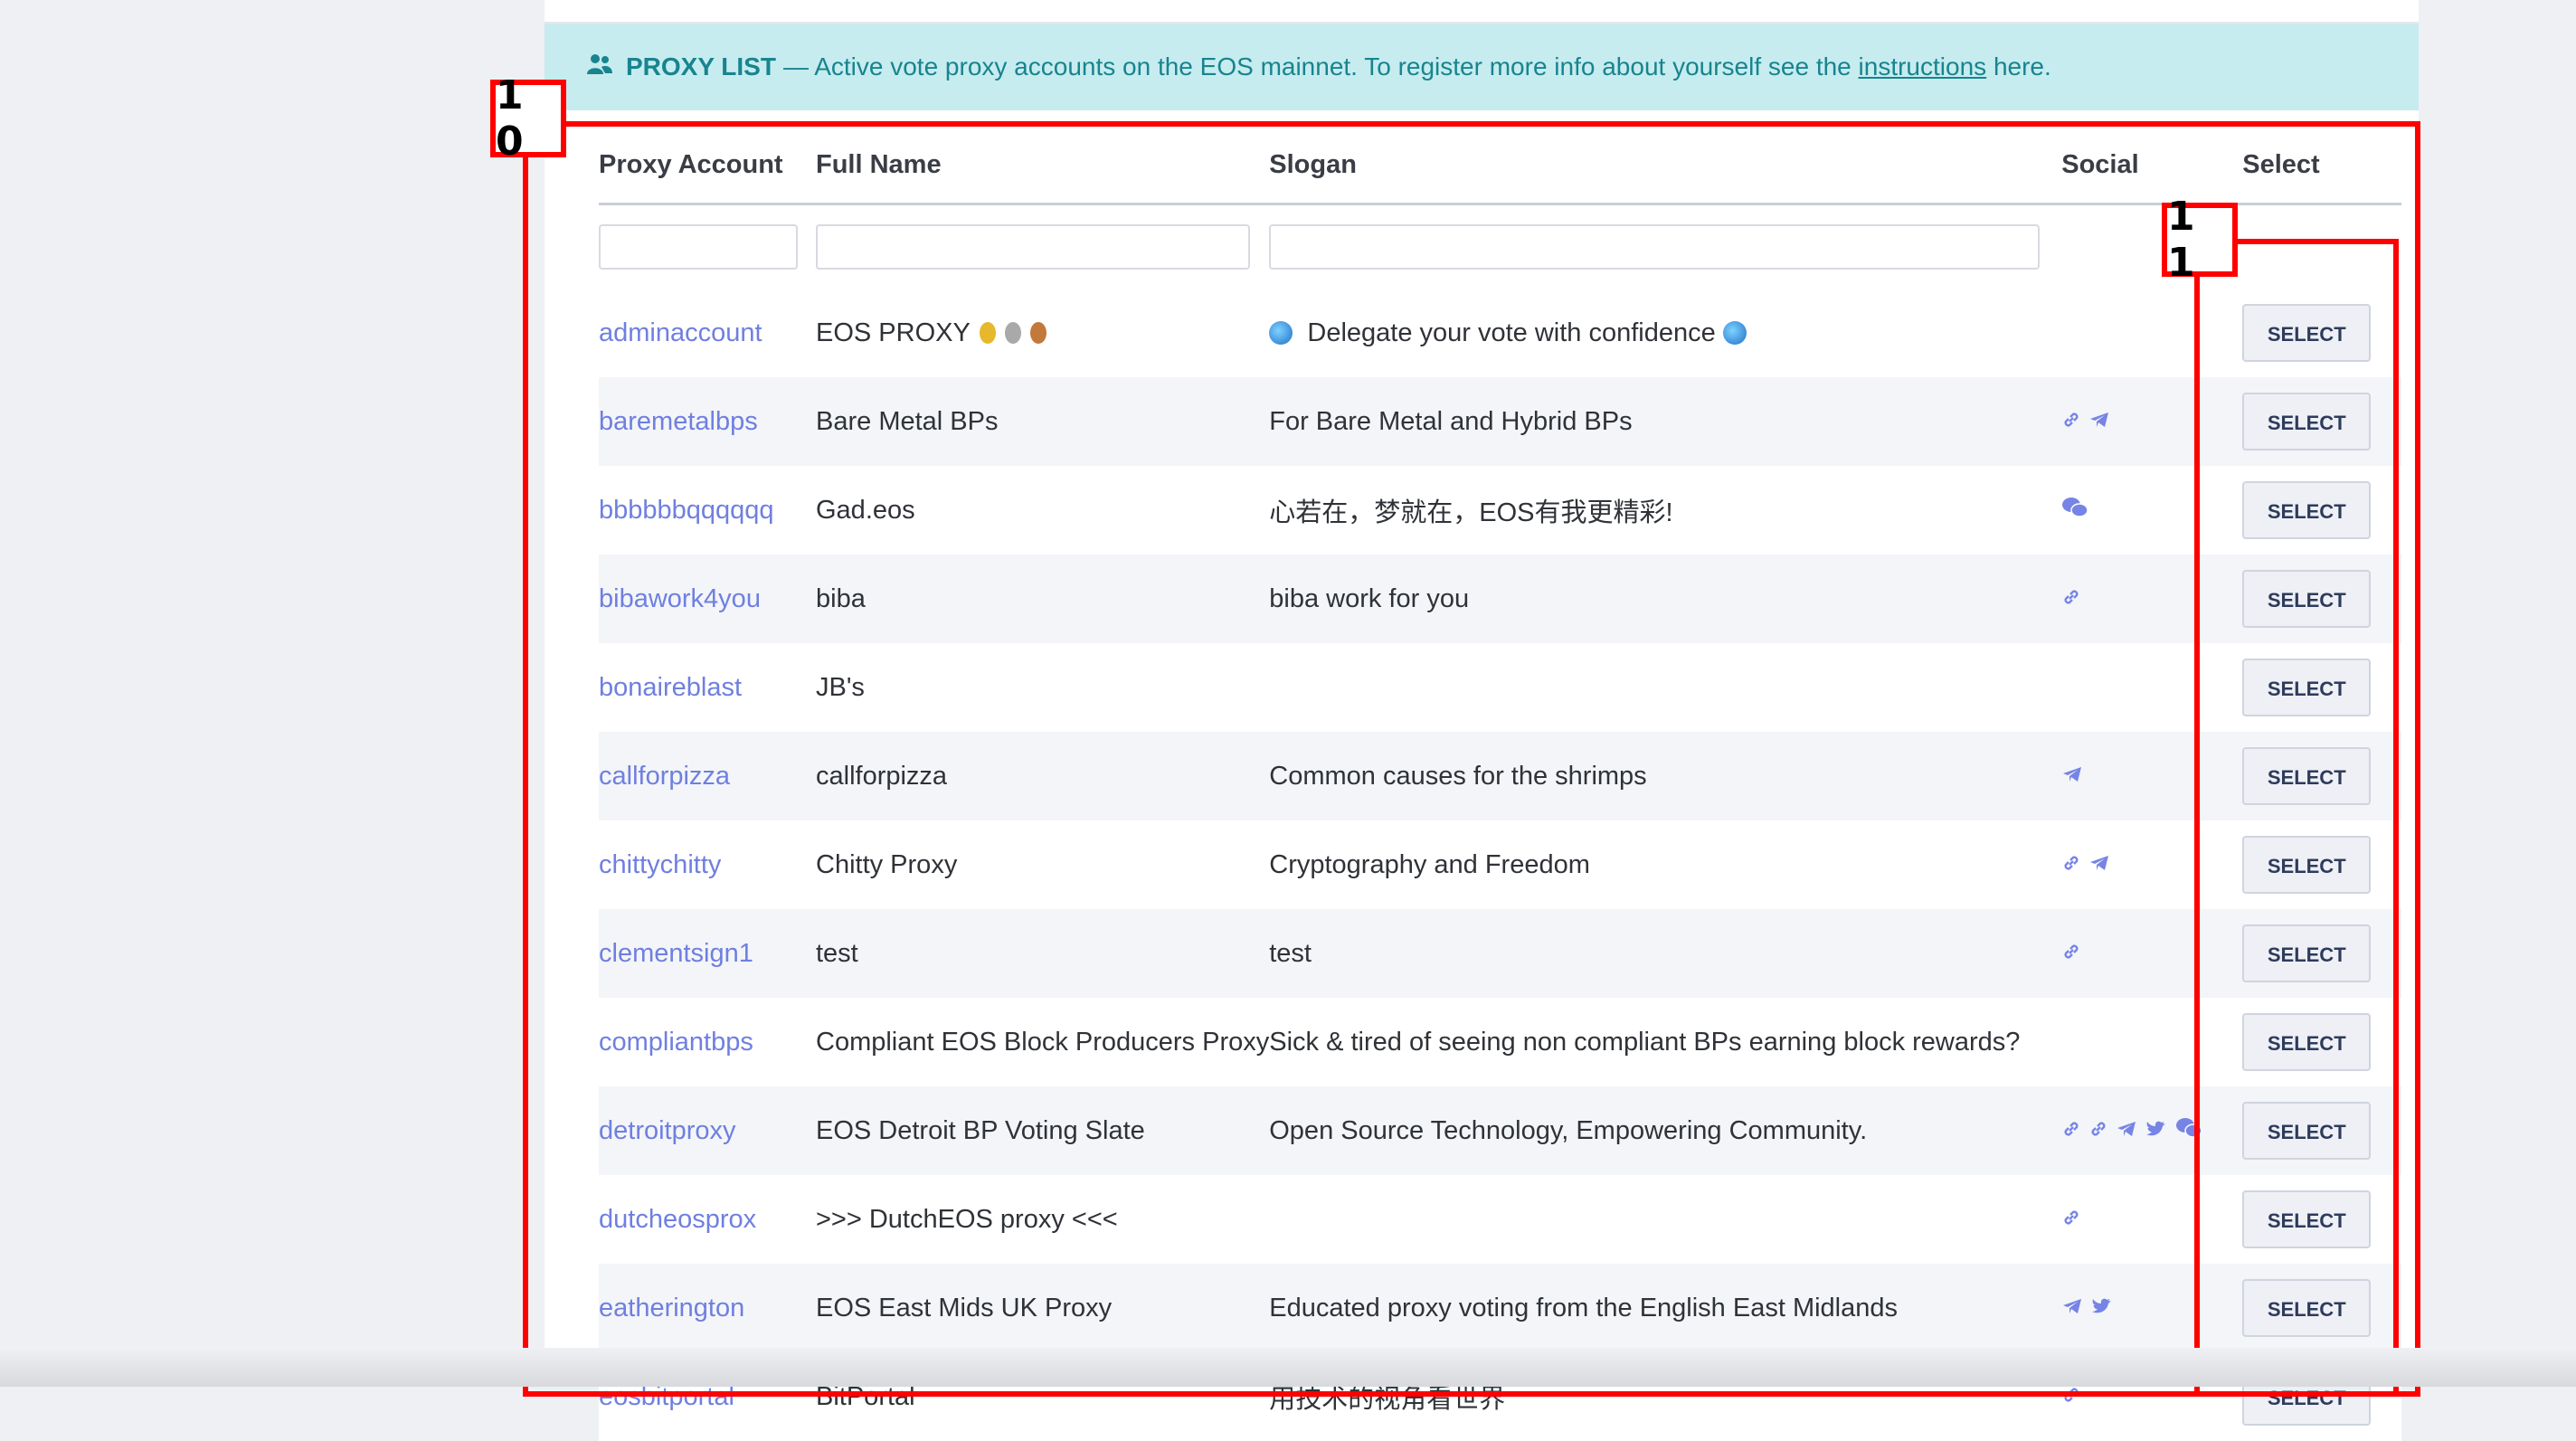  I want to click on annotation-label-10: 1 0, so click(528, 118).